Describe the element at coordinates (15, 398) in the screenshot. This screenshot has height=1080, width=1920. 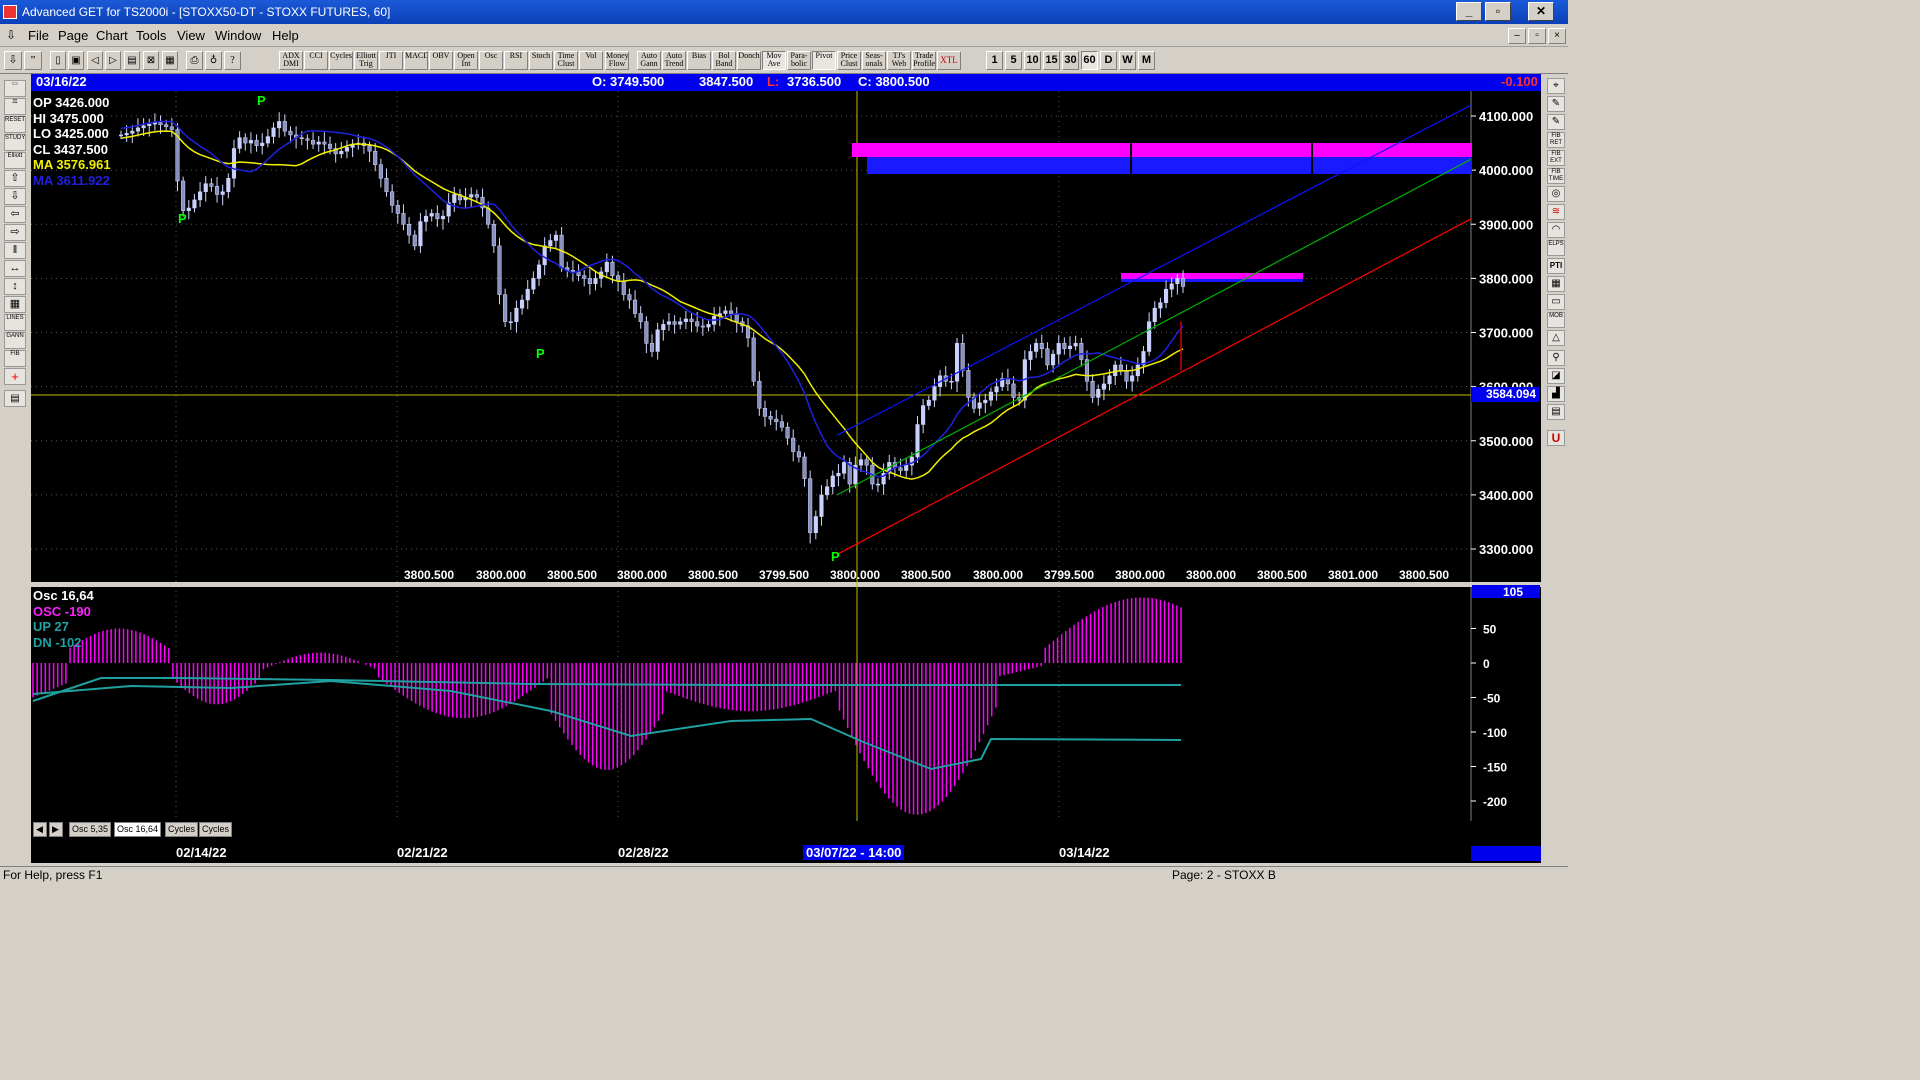
I see `notes-icon: ▤` at that location.